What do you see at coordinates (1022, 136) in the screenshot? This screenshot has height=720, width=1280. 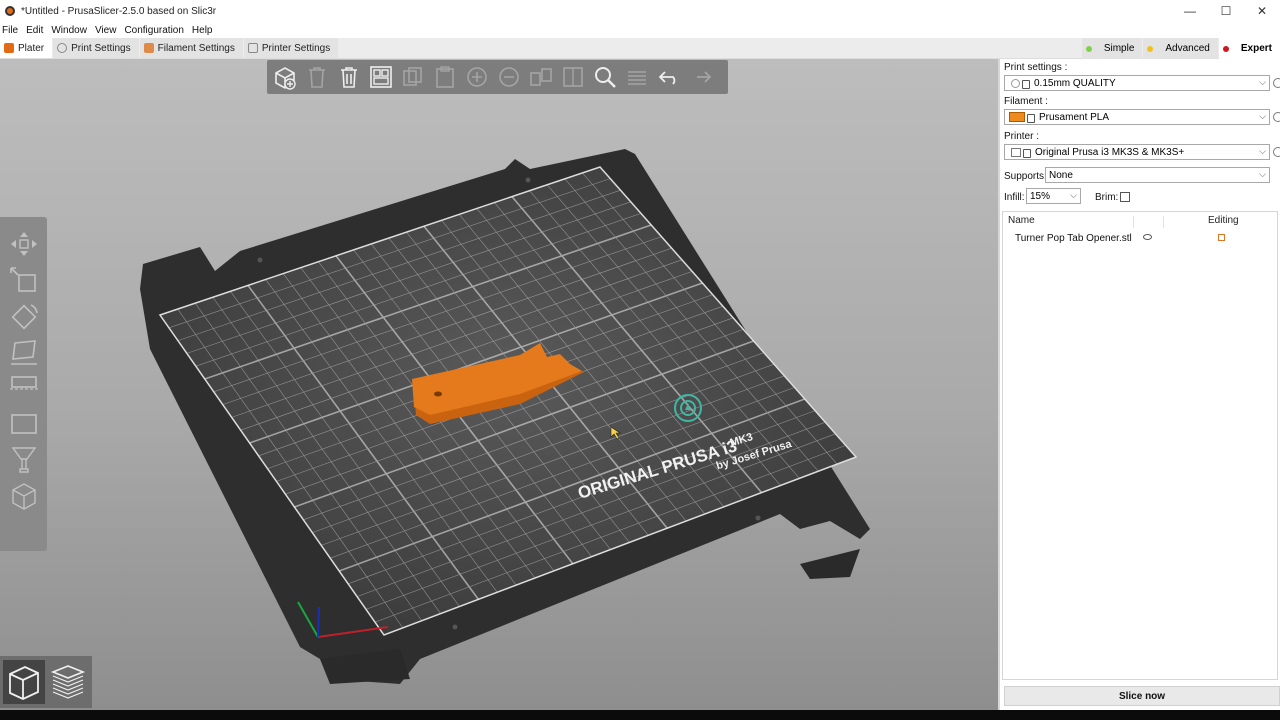 I see `printer-label: Printer :` at bounding box center [1022, 136].